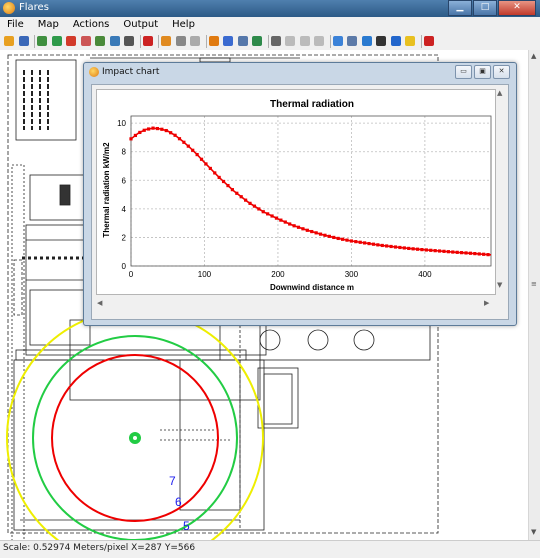  What do you see at coordinates (124, 209) in the screenshot?
I see `y-tick-label: 4` at bounding box center [124, 209].